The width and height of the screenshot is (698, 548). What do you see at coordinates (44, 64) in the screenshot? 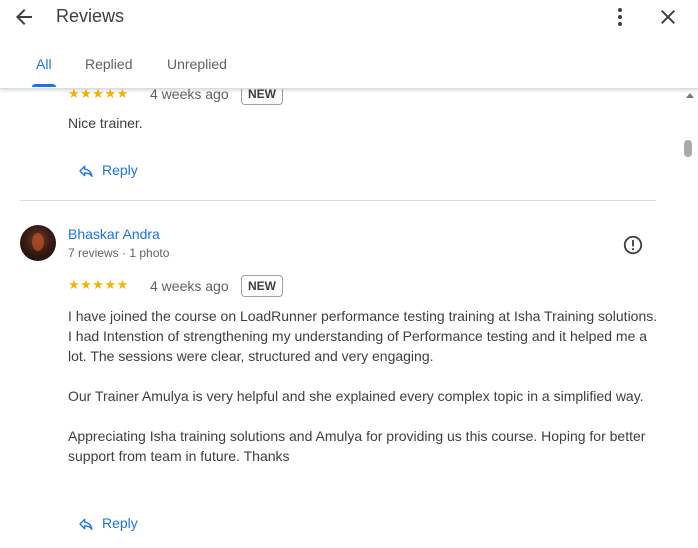
I see `tab-all: All` at bounding box center [44, 64].